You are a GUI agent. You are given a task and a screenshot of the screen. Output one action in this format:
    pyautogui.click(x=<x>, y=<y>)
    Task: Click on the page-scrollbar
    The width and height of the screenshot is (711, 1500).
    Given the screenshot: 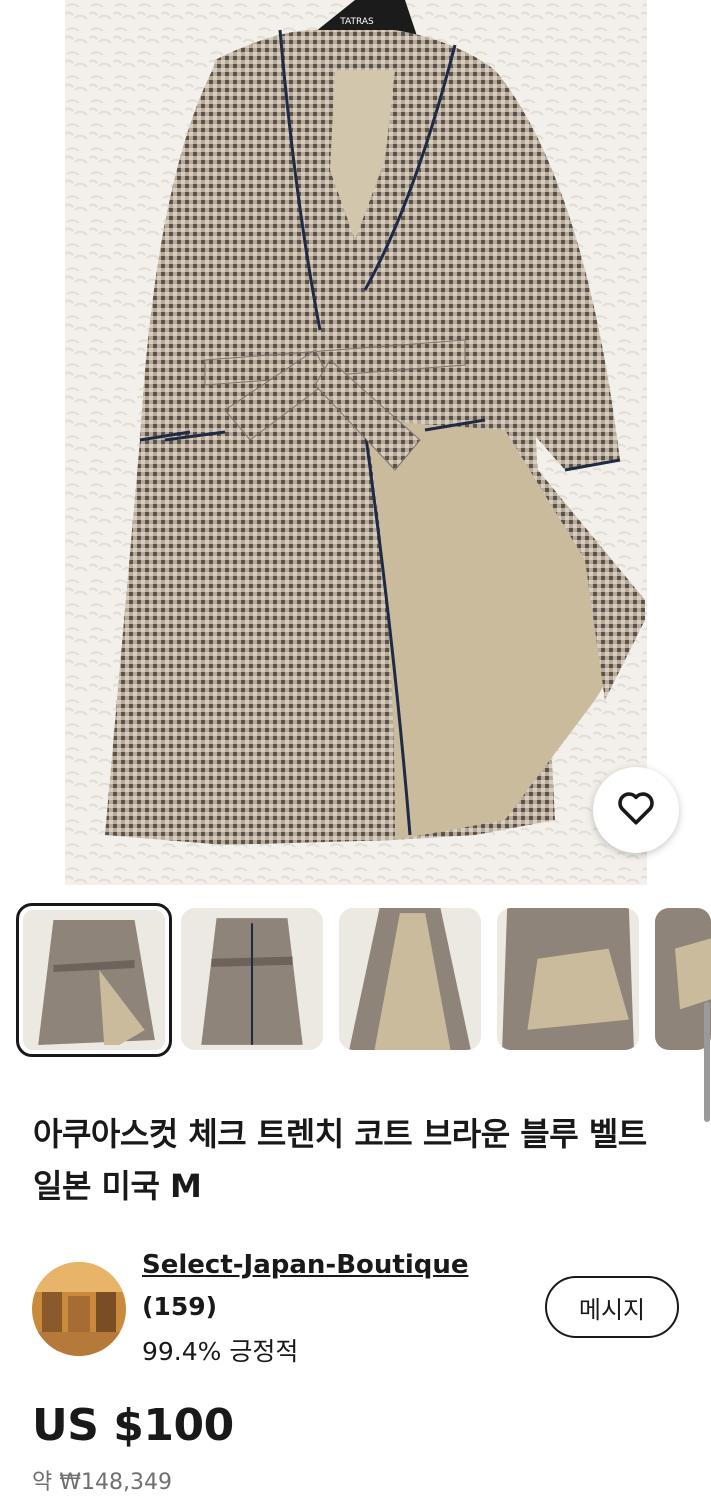 What is the action you would take?
    pyautogui.click(x=707, y=1062)
    